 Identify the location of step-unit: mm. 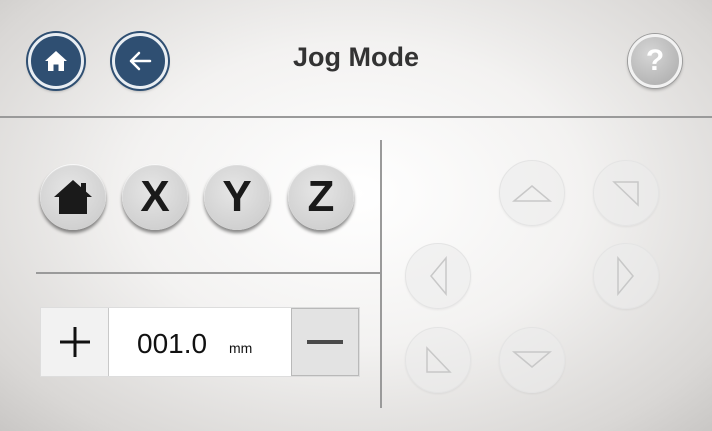
(241, 348).